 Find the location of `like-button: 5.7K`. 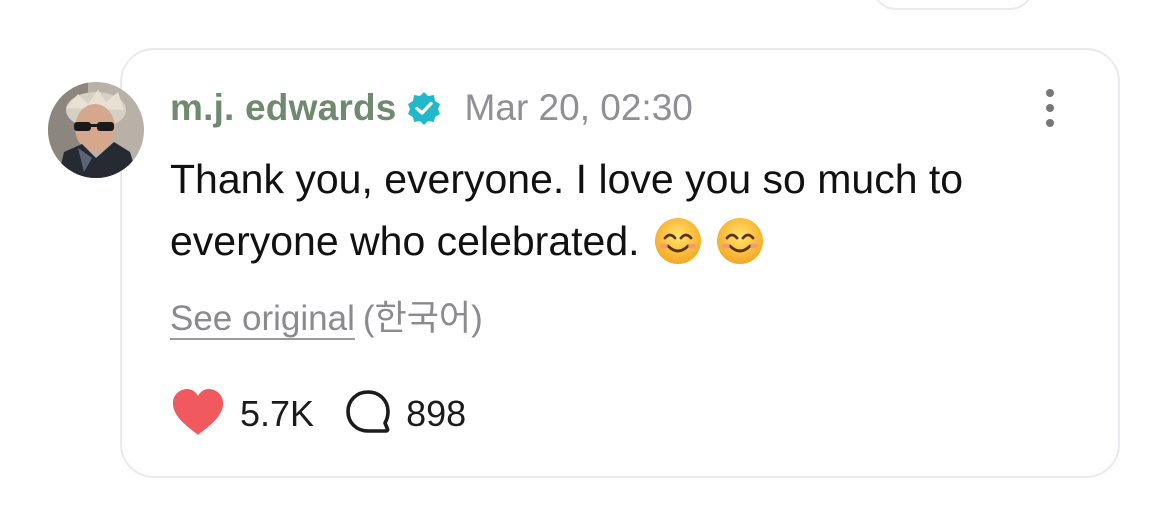

like-button: 5.7K is located at coordinates (242, 414).